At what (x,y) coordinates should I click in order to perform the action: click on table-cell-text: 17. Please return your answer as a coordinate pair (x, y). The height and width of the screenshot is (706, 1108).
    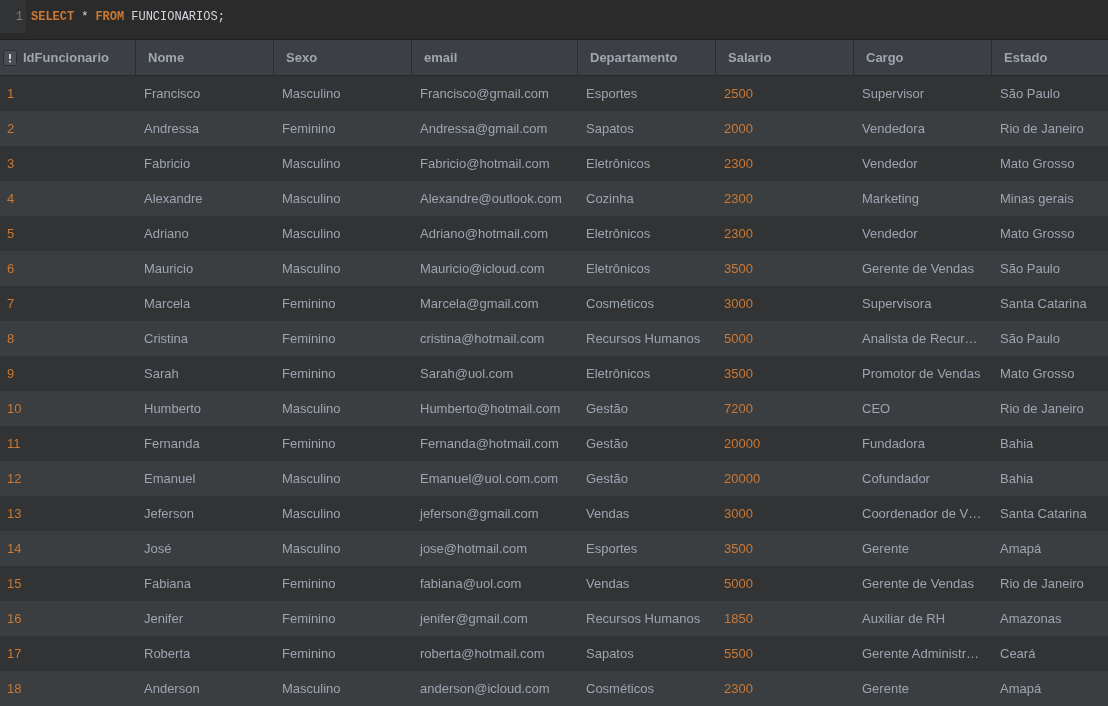
    Looking at the image, I should click on (14, 653).